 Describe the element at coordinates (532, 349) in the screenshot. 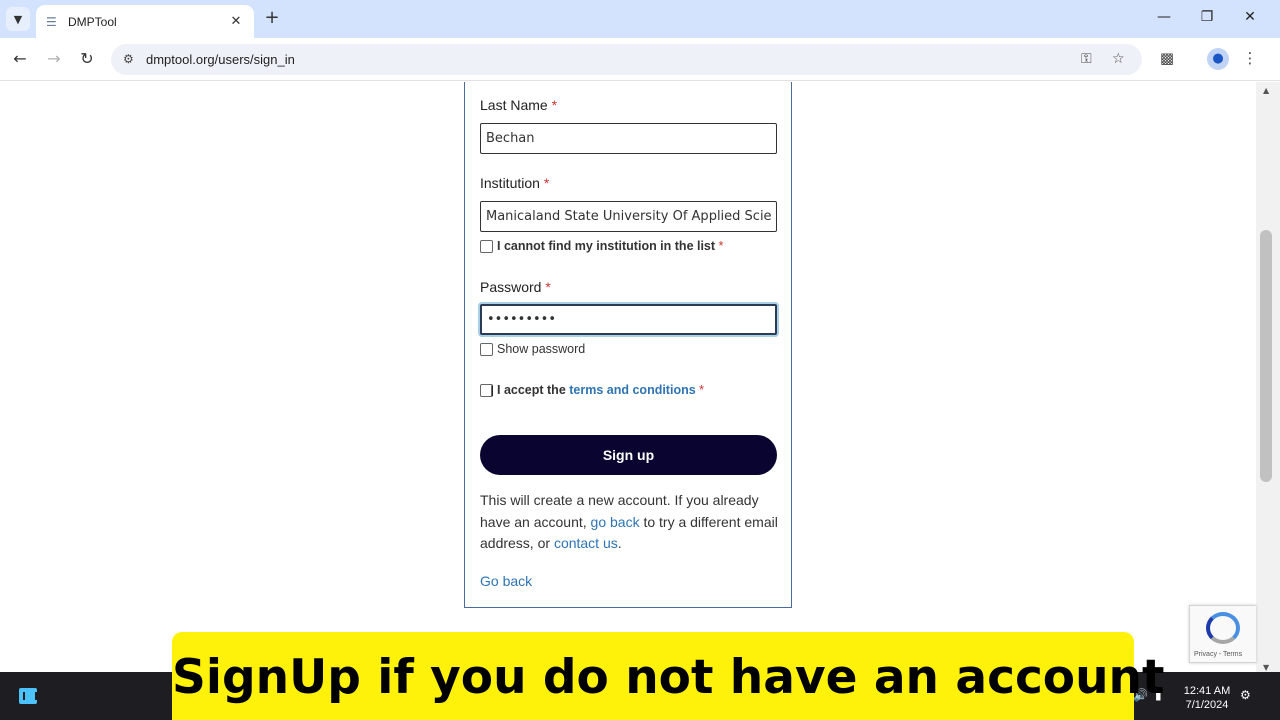

I see `show-password-row: Show password` at that location.